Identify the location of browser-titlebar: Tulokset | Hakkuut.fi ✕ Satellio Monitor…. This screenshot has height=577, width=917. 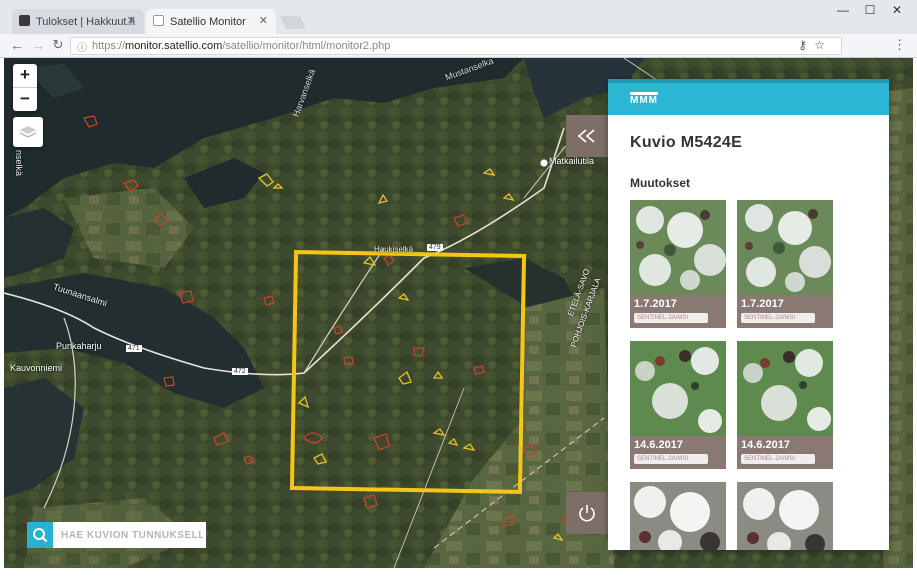
(458, 17).